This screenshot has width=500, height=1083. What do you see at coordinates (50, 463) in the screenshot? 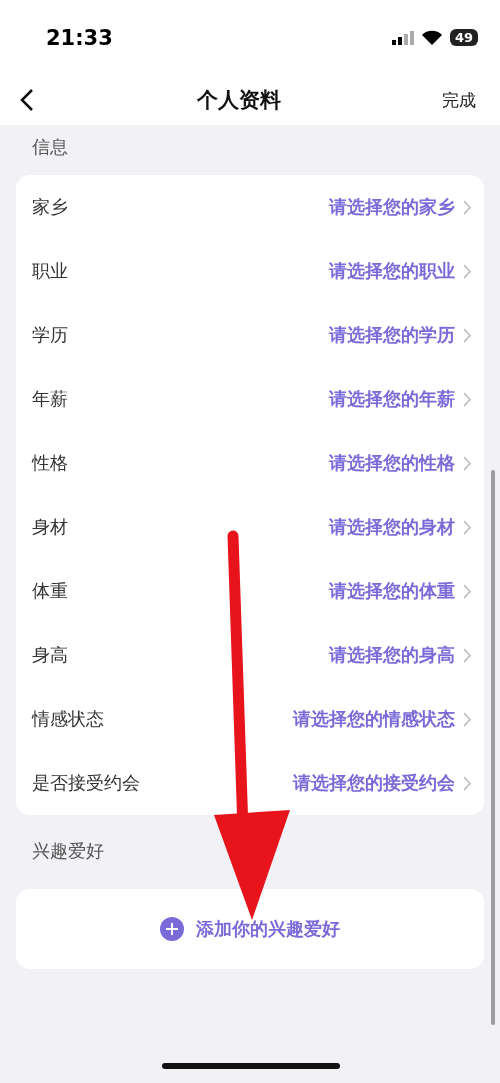
I see `field-label: 性格` at bounding box center [50, 463].